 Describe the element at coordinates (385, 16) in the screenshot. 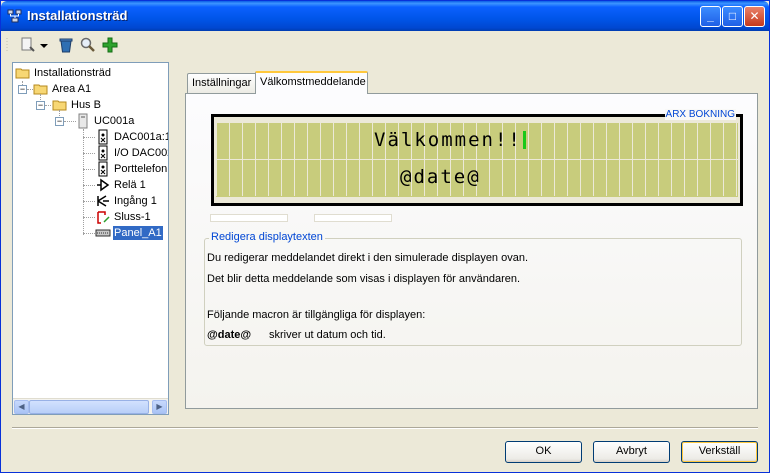

I see `title-bar: Installationsträd _ □ ✕` at that location.